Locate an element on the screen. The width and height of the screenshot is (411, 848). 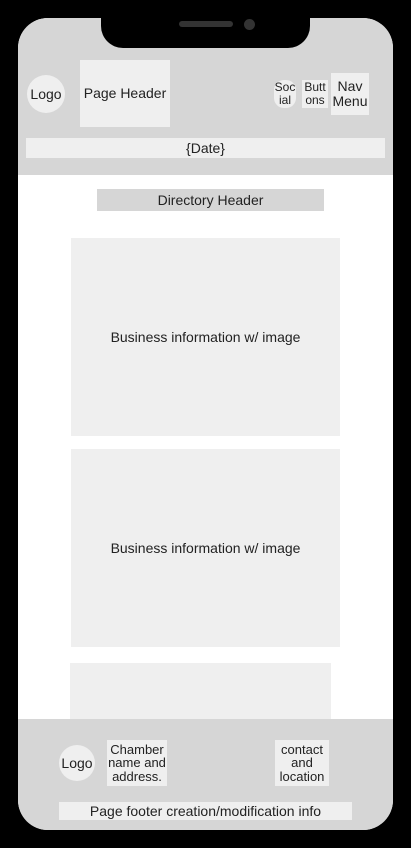
date-label: {Date} is located at coordinates (205, 147).